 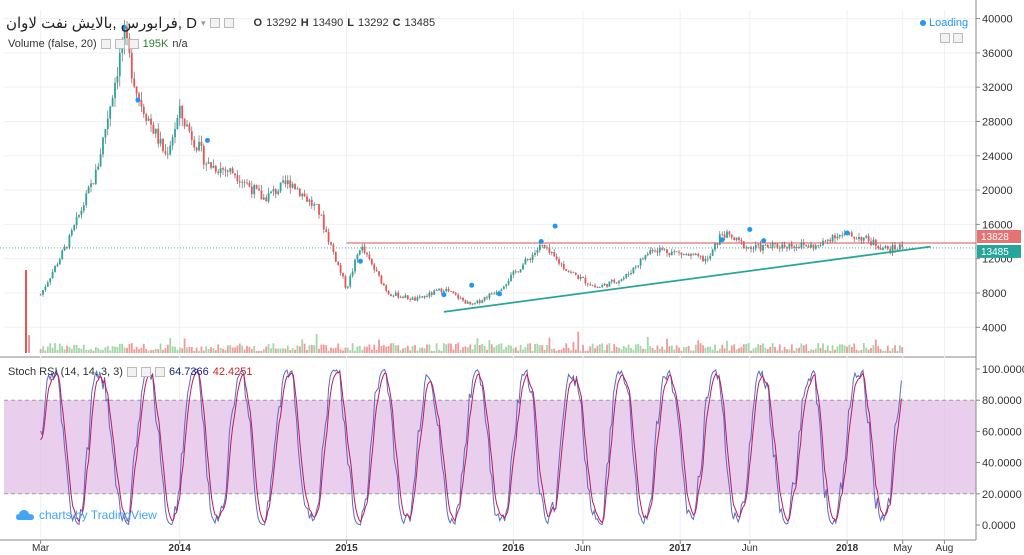 I want to click on event-marker-dot, so click(x=499, y=294).